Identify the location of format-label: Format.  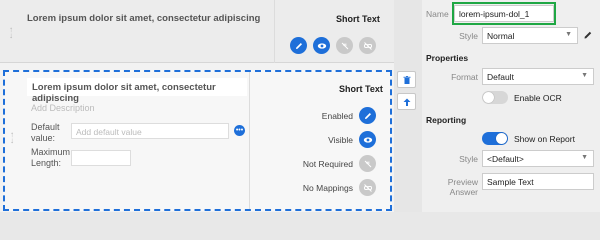
(464, 77).